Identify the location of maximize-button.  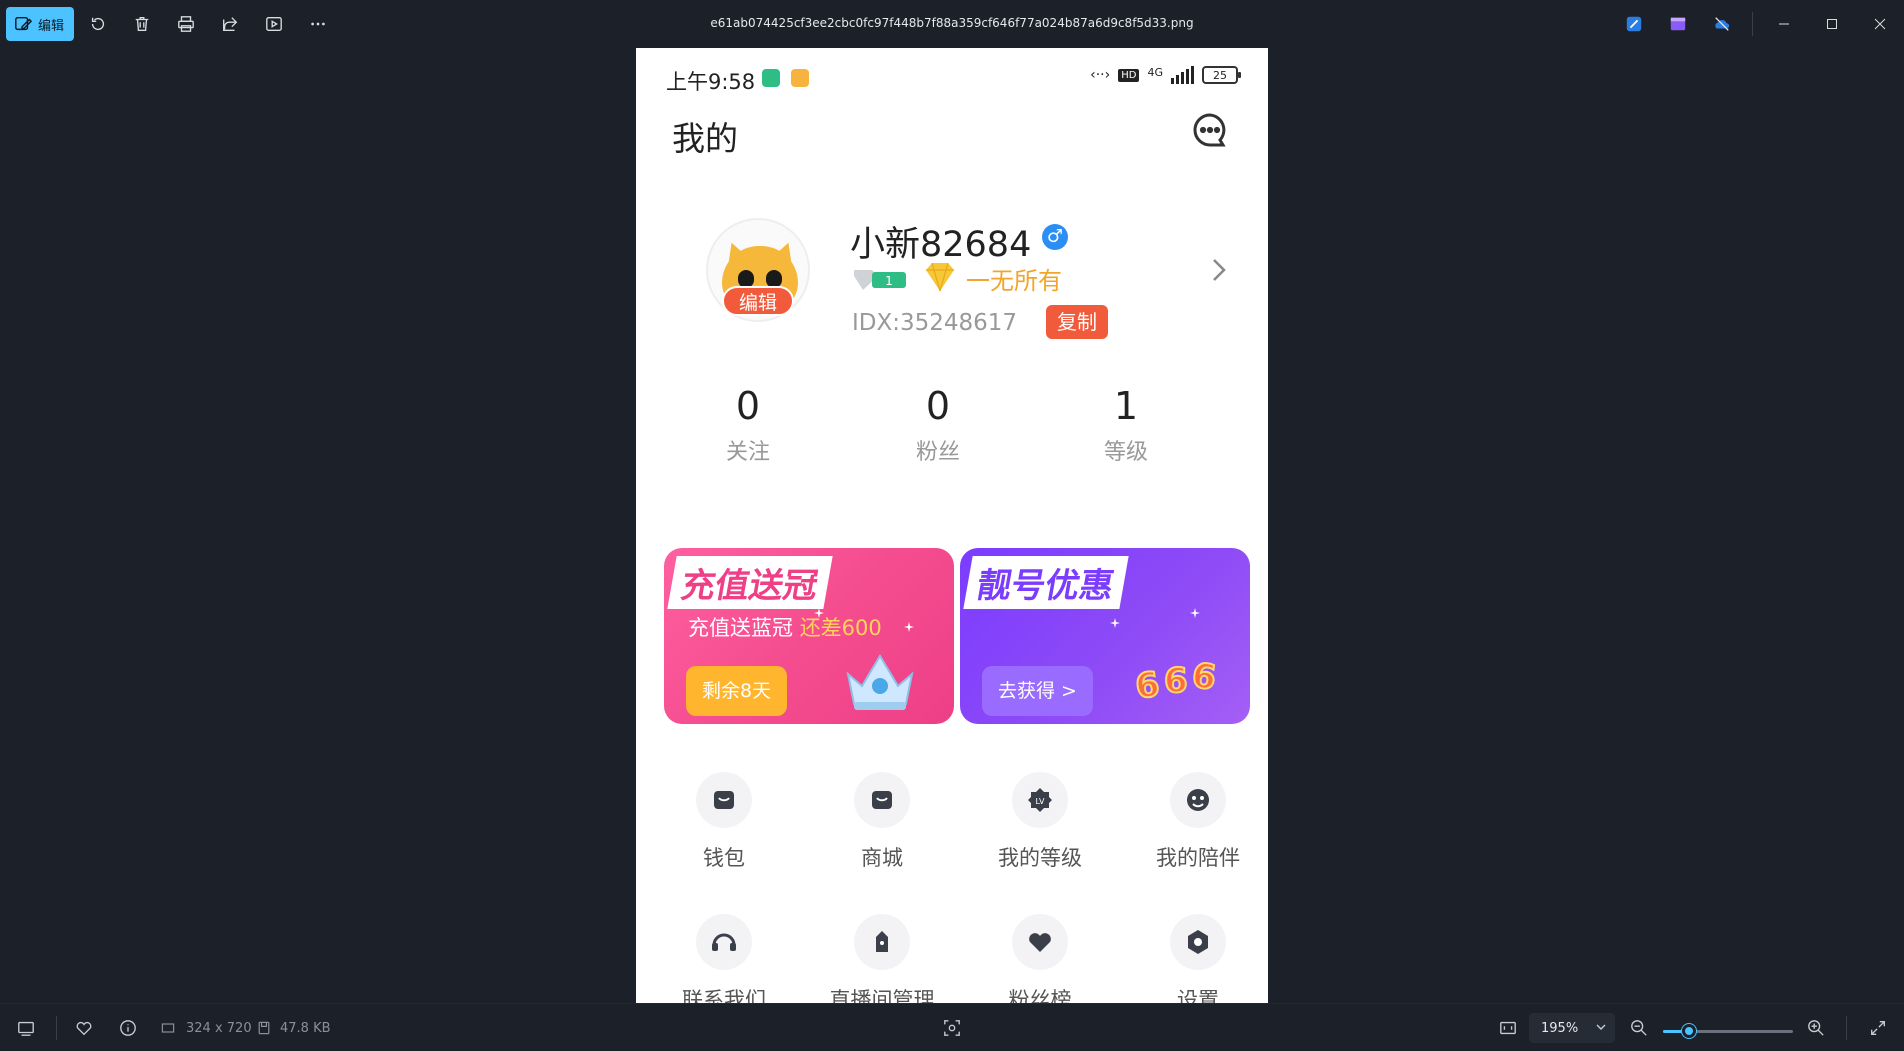
(1832, 24).